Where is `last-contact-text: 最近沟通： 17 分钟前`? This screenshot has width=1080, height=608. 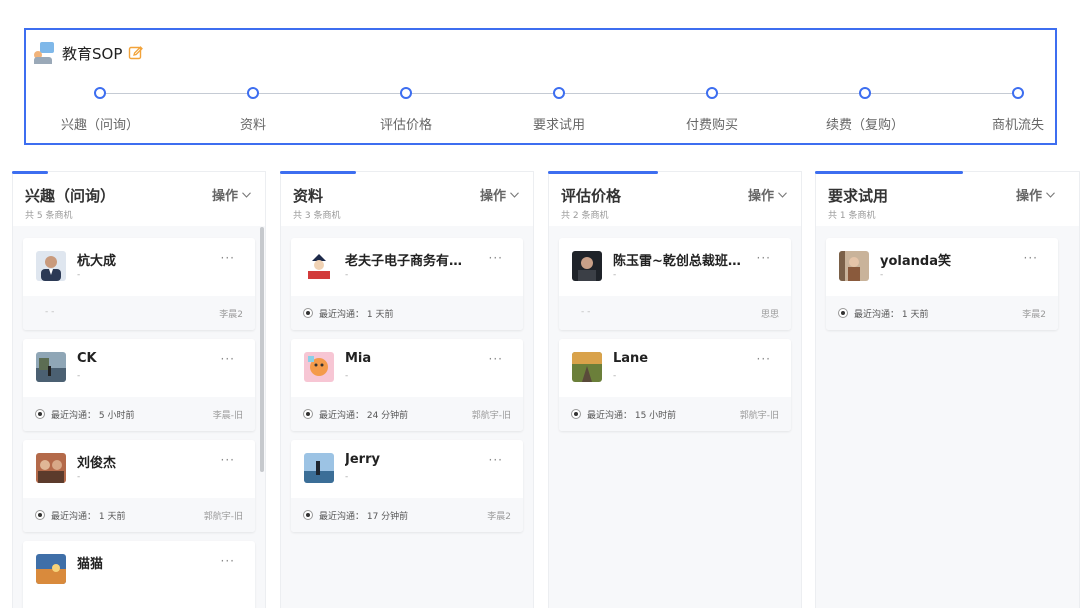
last-contact-text: 最近沟通： 17 分钟前 is located at coordinates (364, 517).